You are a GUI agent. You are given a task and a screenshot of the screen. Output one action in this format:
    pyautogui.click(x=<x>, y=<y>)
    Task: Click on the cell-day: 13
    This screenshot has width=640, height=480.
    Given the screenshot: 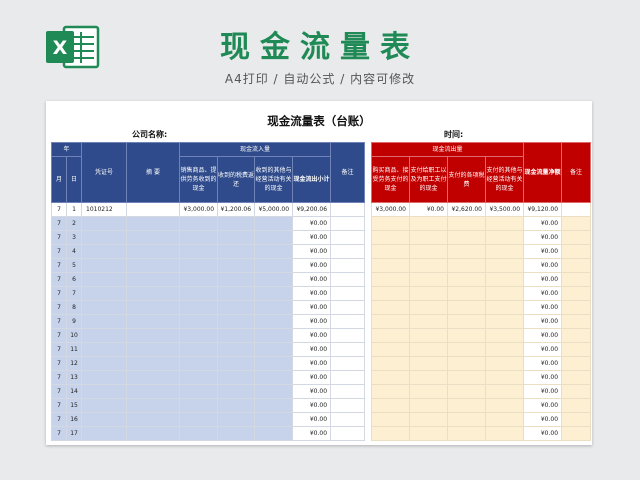 What is the action you would take?
    pyautogui.click(x=74, y=377)
    